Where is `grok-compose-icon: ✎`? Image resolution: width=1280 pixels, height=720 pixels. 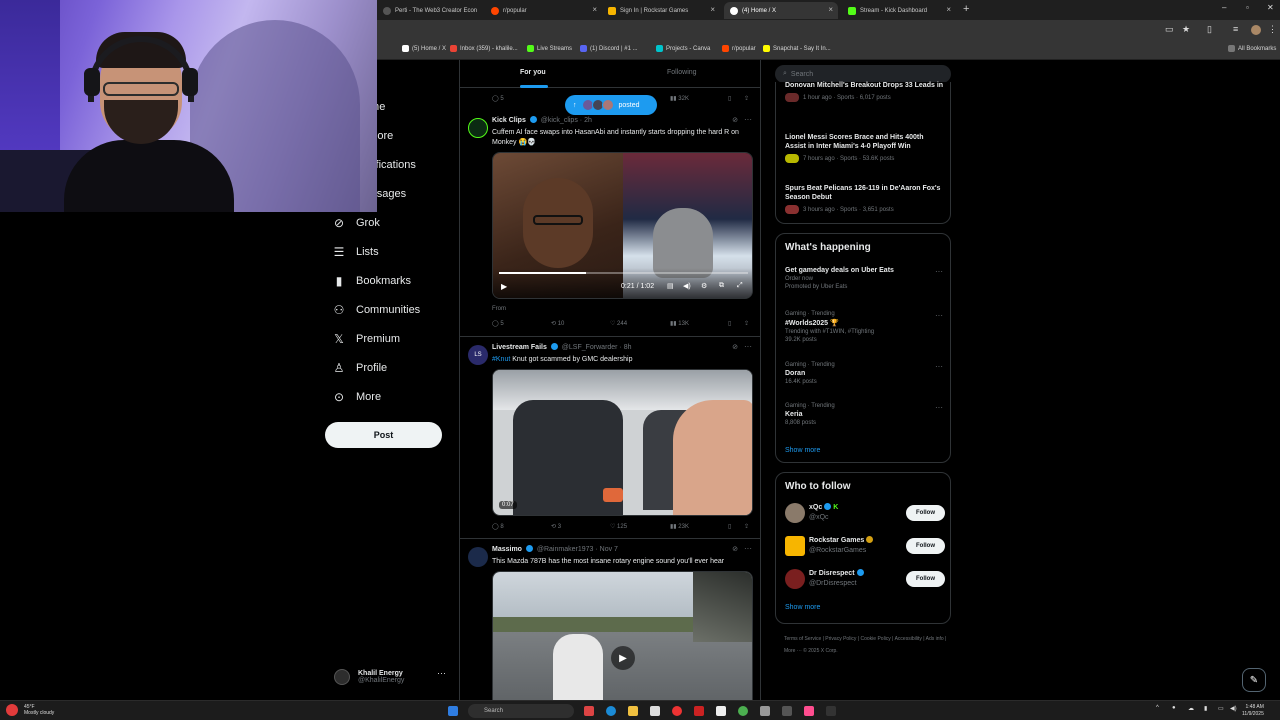
grok-compose-icon: ✎ is located at coordinates (1254, 680).